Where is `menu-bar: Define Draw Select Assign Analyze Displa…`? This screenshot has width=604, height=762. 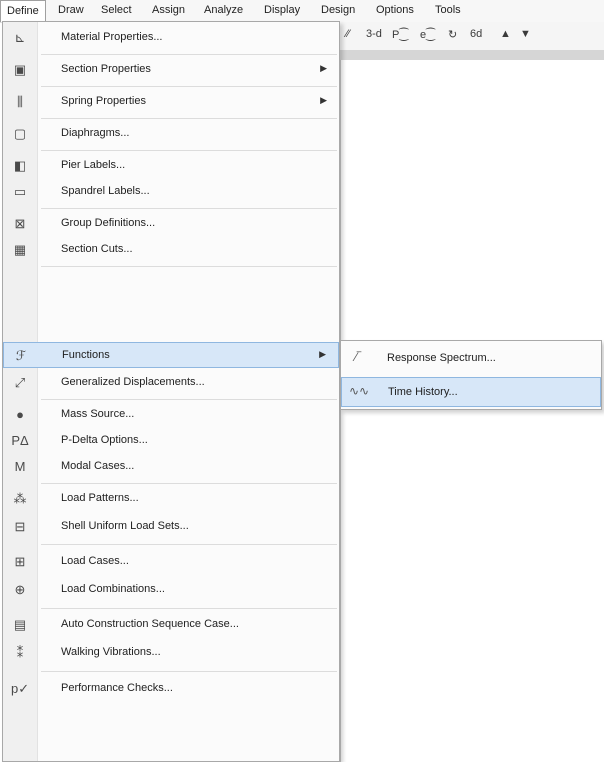 menu-bar: Define Draw Select Assign Analyze Displa… is located at coordinates (302, 11).